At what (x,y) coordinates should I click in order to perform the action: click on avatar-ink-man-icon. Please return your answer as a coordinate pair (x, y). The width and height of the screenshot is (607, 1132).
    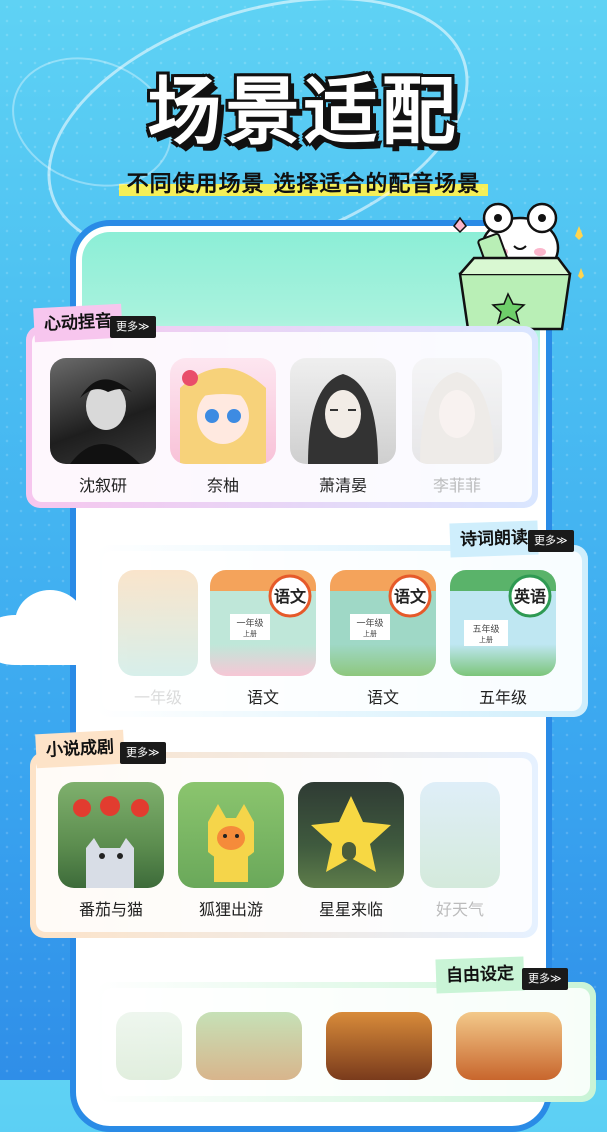
    Looking at the image, I should click on (343, 411).